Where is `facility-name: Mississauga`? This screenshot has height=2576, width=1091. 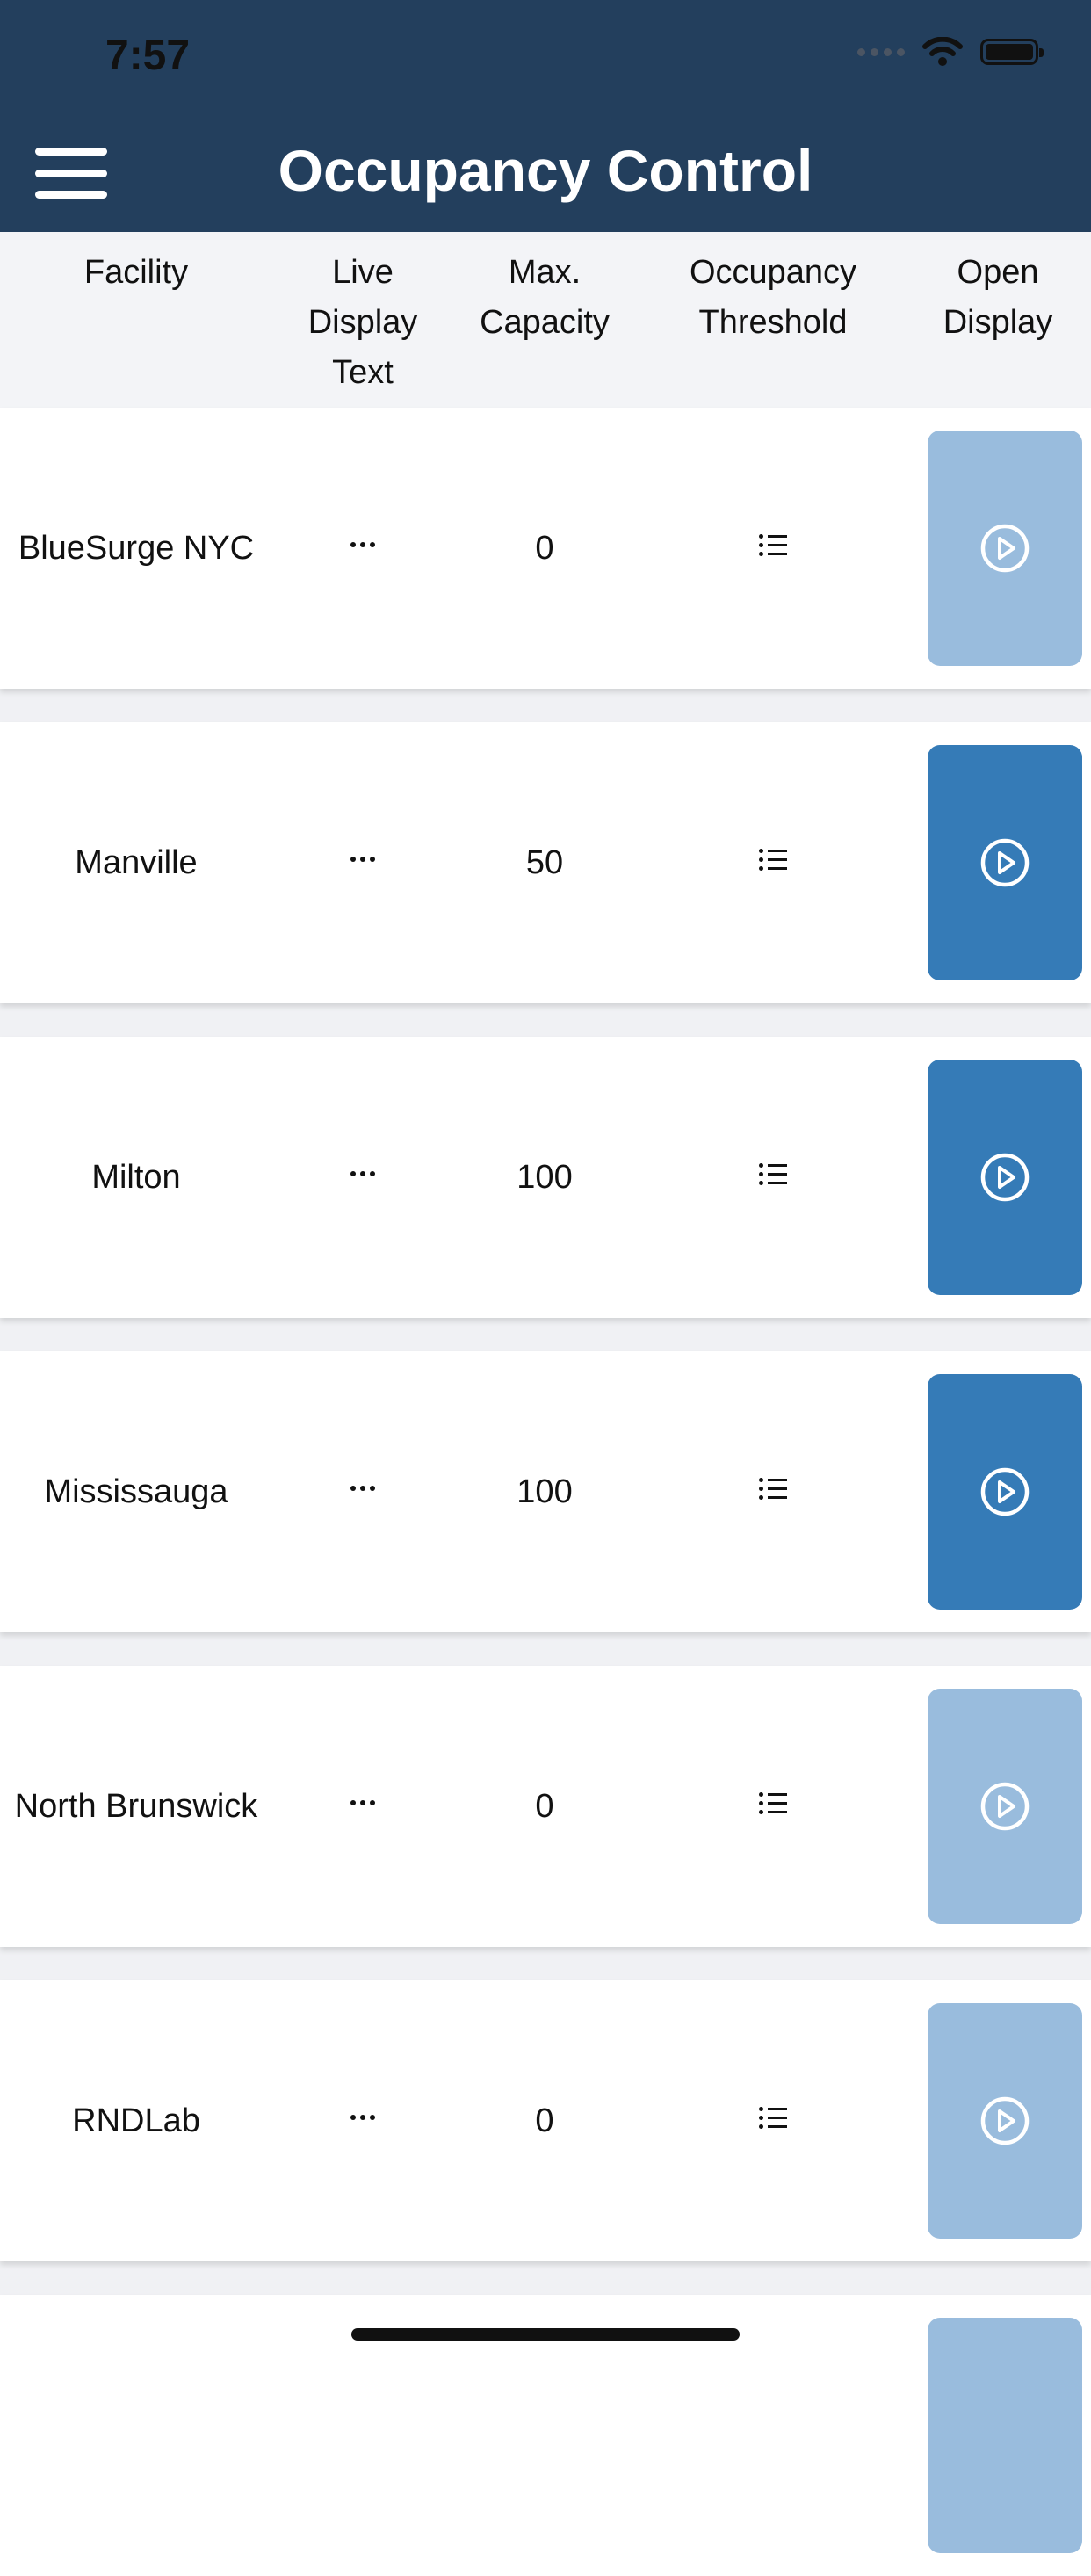 facility-name: Mississauga is located at coordinates (136, 1491).